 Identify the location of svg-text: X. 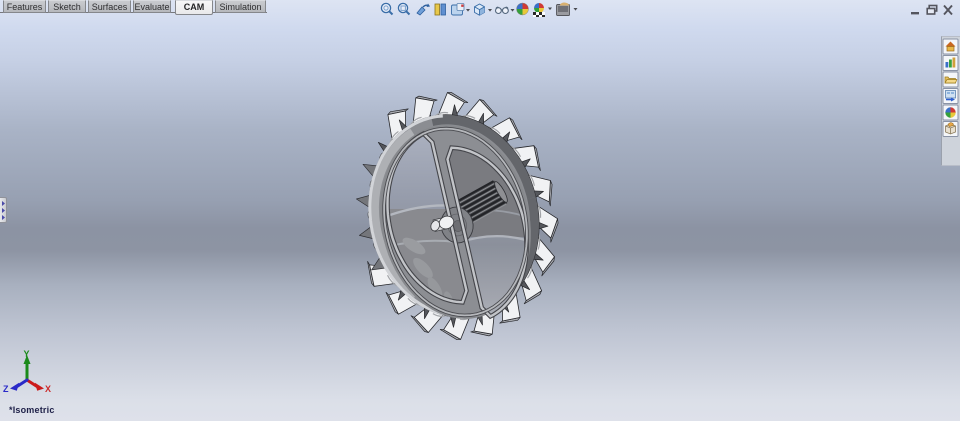
(48, 389).